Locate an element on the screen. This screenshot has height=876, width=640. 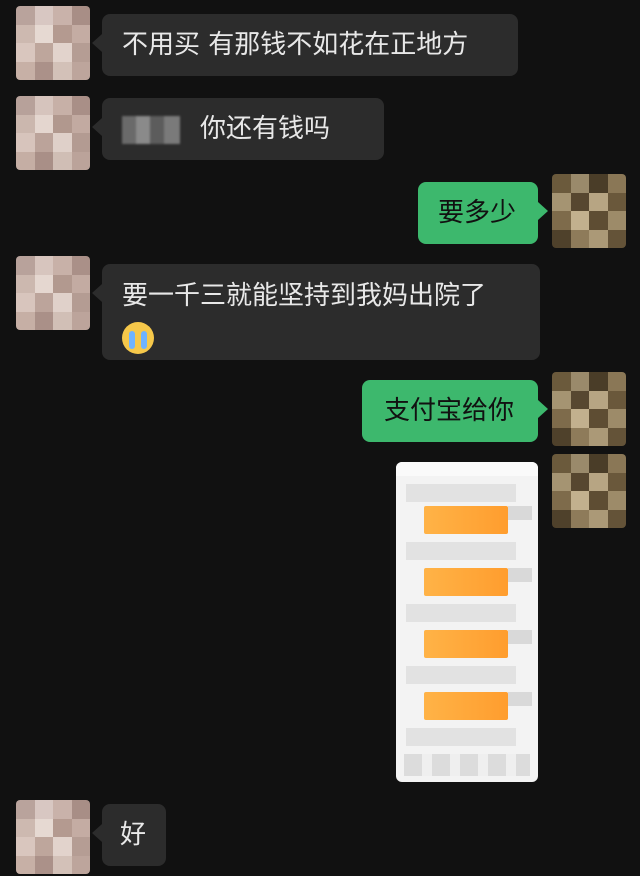
message-bubble-incoming: 要一千三就能坚持到我妈出院了 is located at coordinates (316, 312).